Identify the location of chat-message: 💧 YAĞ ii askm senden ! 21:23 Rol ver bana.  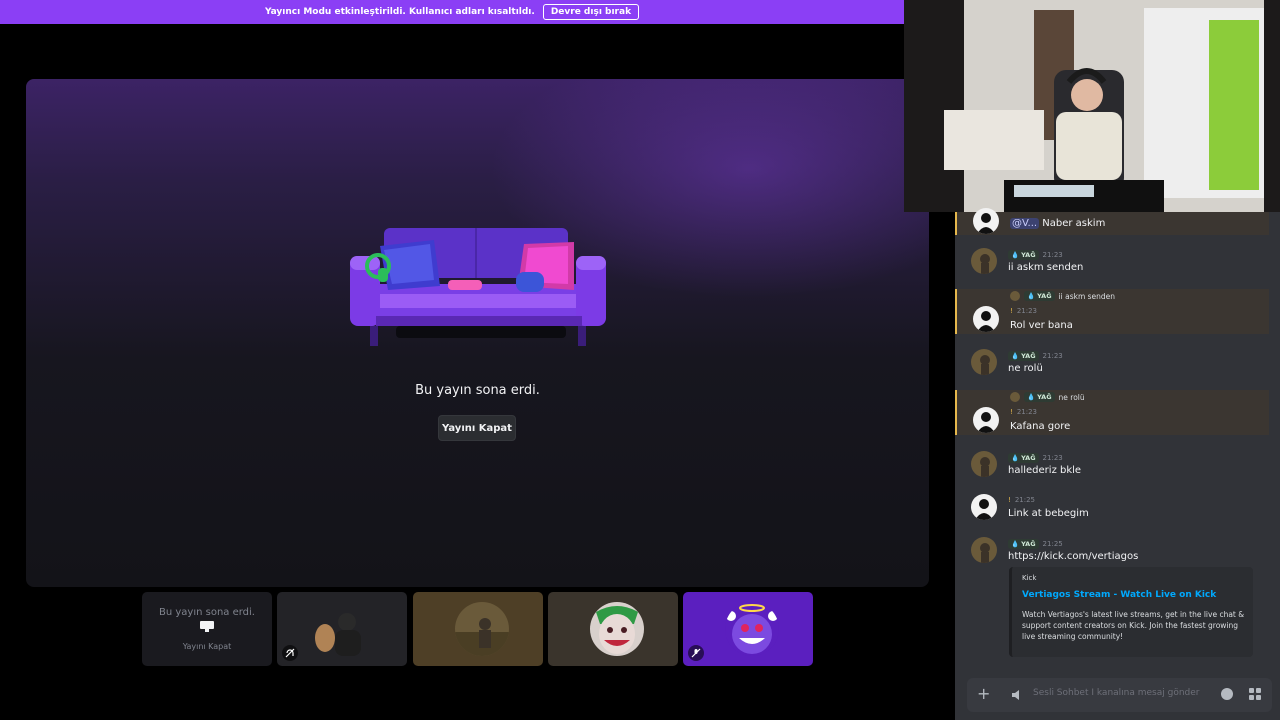
(1112, 311).